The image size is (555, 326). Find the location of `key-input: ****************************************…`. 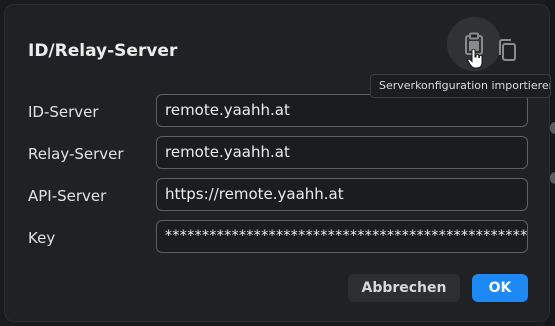

key-input: ****************************************… is located at coordinates (342, 236).